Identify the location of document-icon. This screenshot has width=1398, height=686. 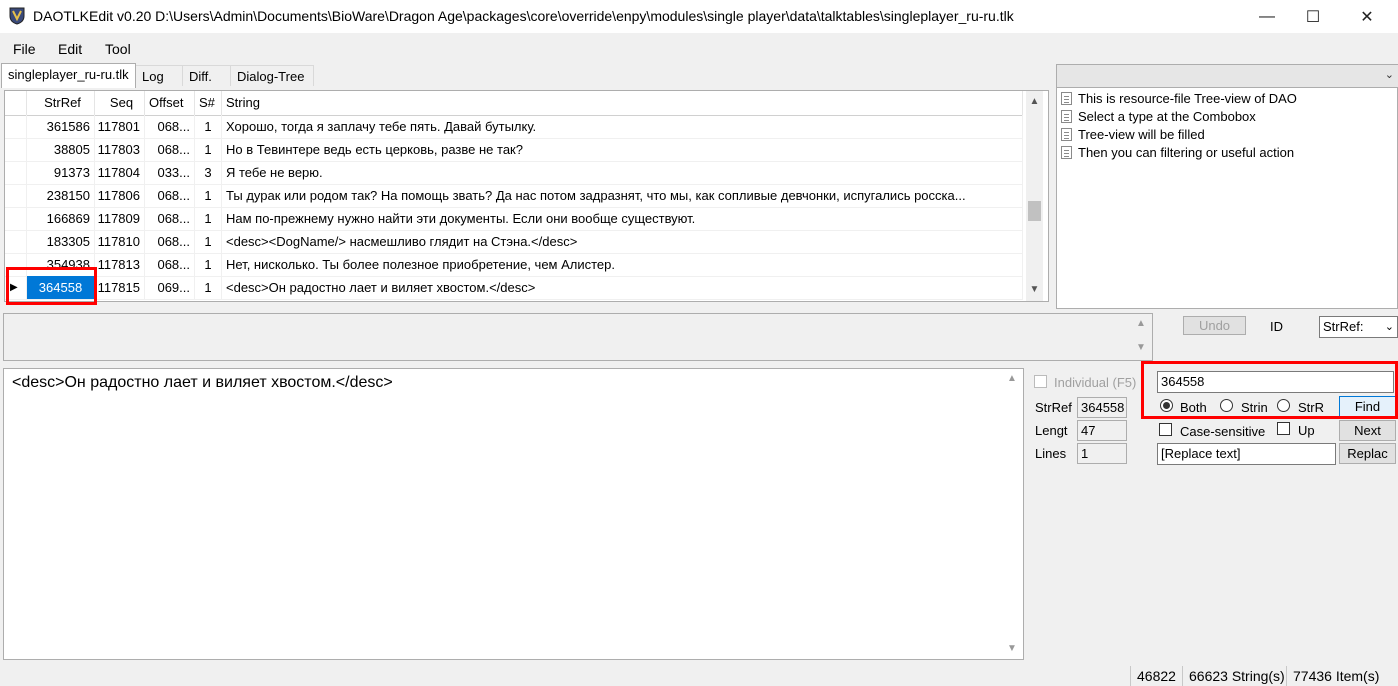
(1066, 98).